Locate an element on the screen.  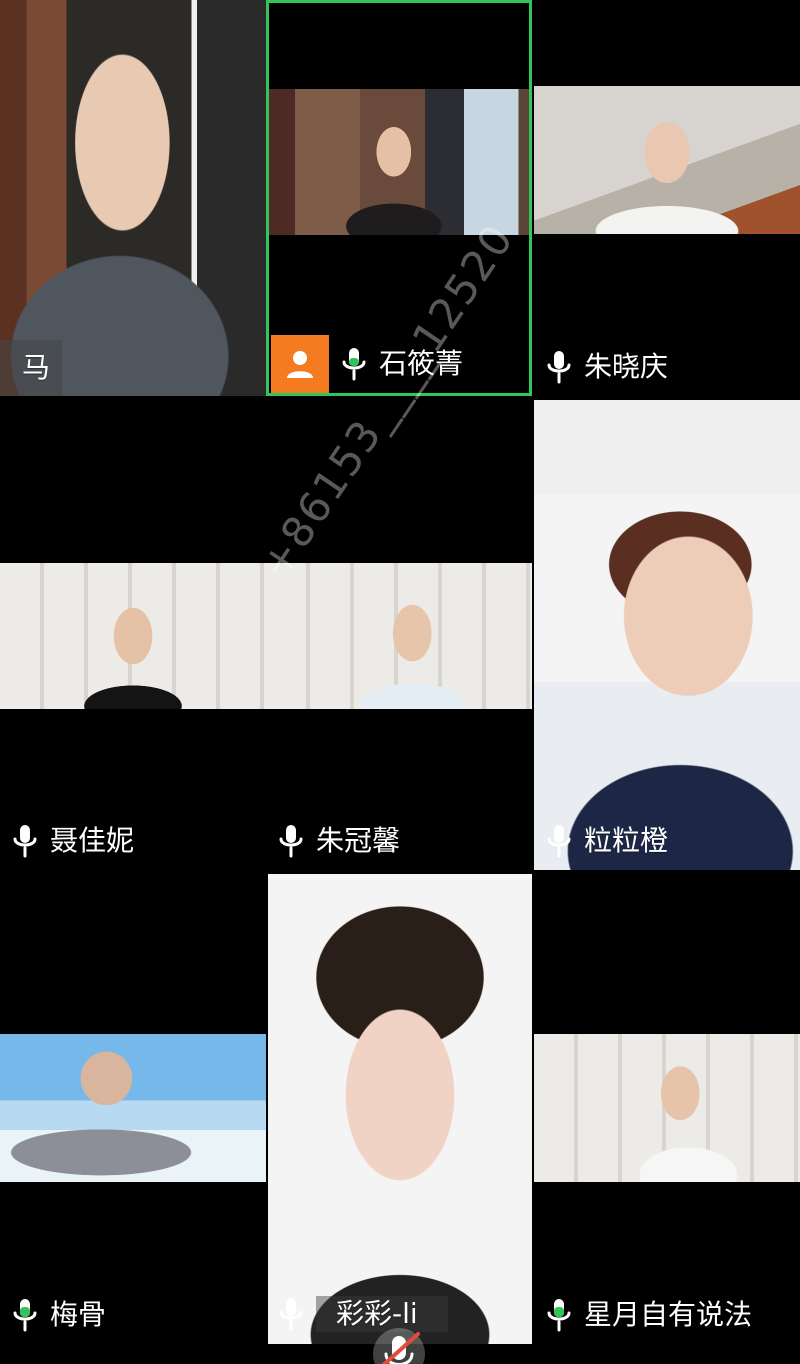
participant-tile-nie-jiani: 聂佳妮 is located at coordinates (133, 635).